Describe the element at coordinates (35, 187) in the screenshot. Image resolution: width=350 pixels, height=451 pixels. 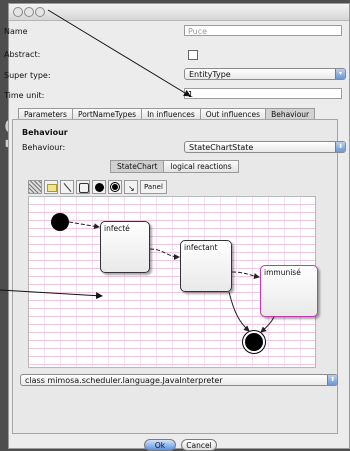
I see `select-pattern-icon` at that location.